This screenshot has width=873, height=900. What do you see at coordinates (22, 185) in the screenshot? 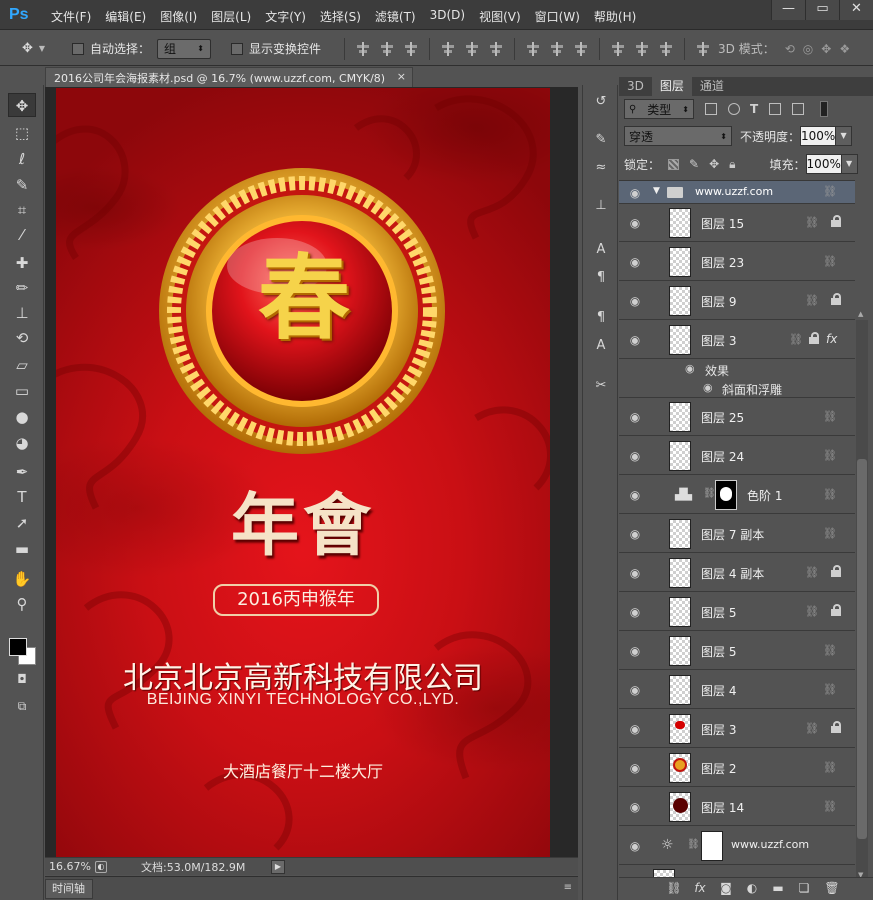
I see `quick-select-tool-icon: ✎` at bounding box center [22, 185].